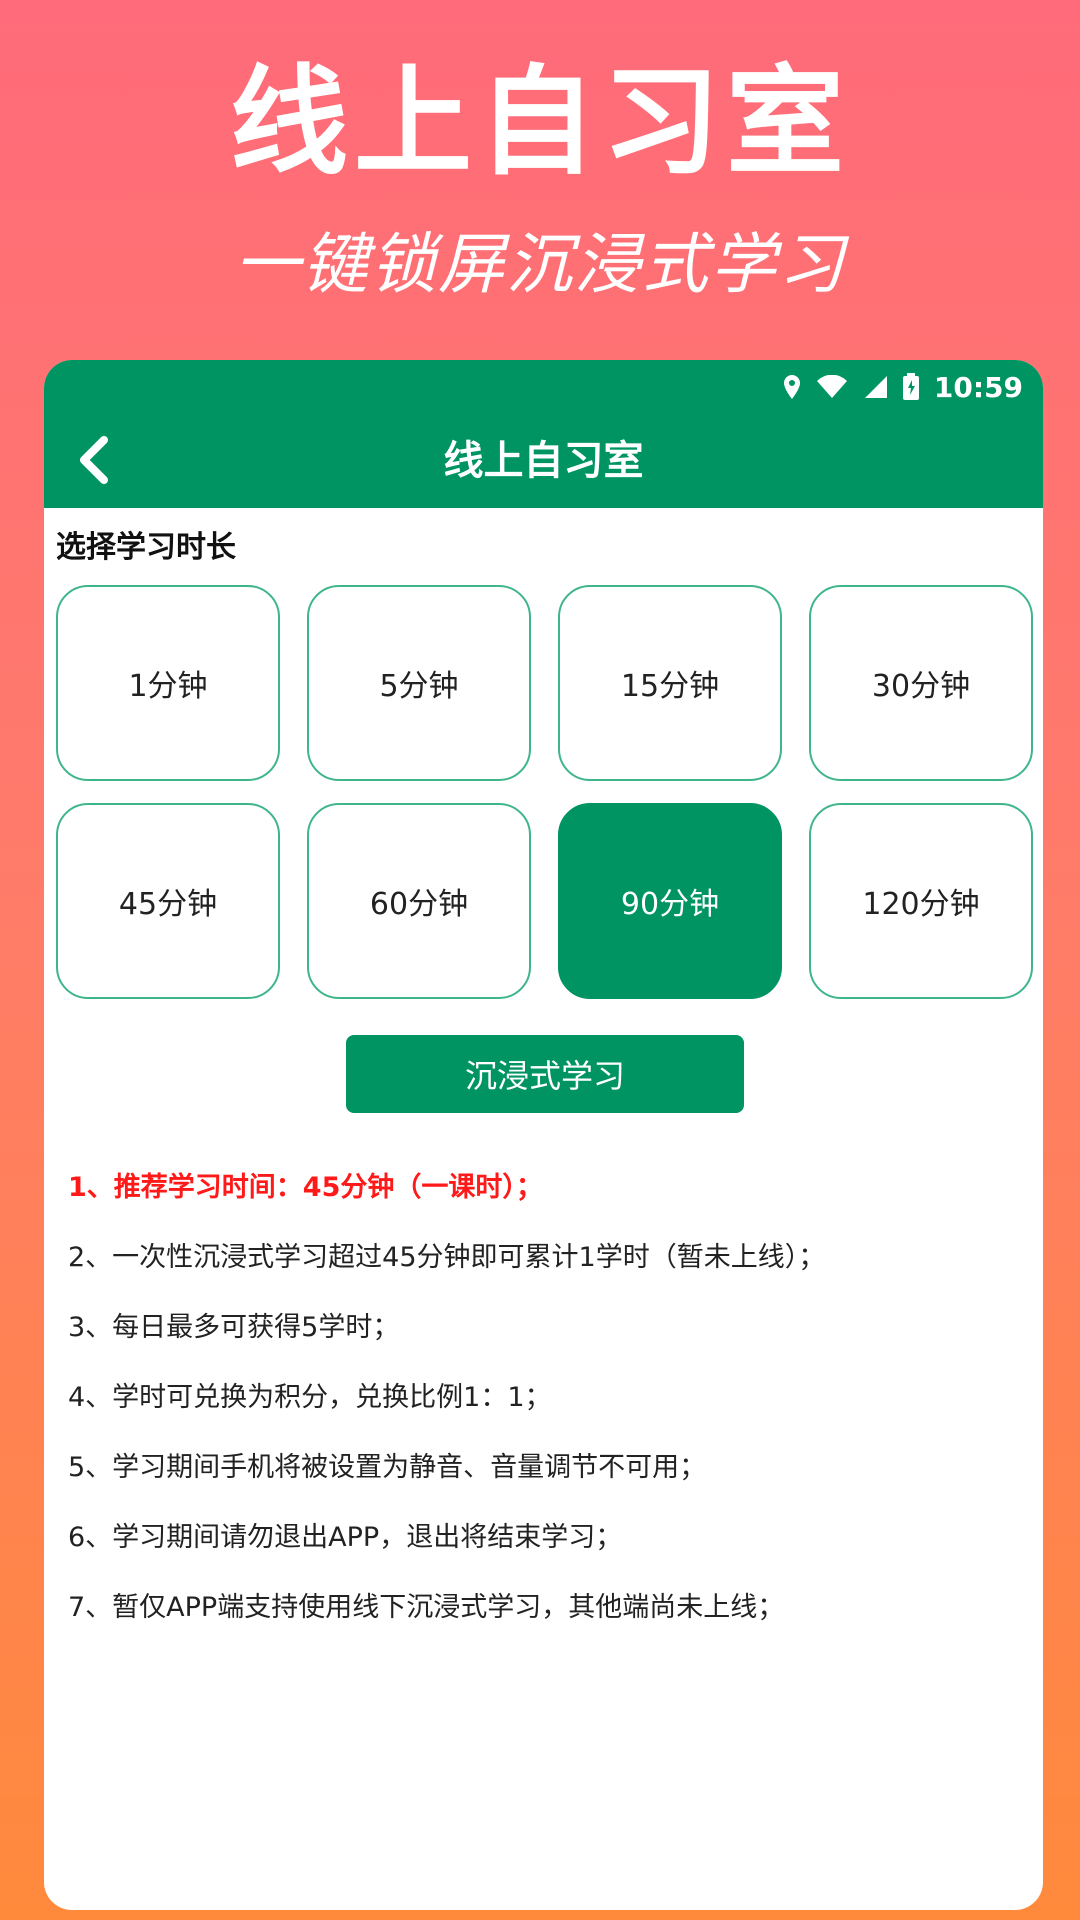 Image resolution: width=1080 pixels, height=1920 pixels. What do you see at coordinates (921, 901) in the screenshot?
I see `duration-option-120min: 120分钟` at bounding box center [921, 901].